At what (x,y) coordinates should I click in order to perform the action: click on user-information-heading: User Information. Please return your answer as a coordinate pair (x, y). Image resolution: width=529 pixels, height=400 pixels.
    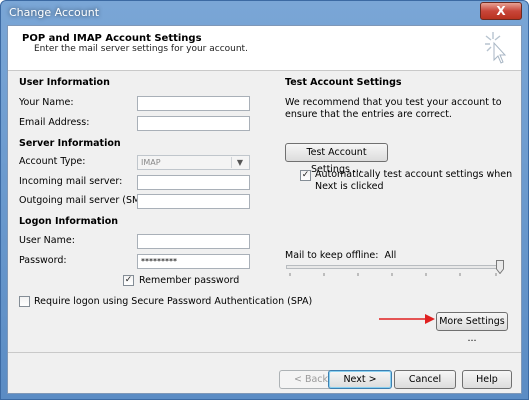
    Looking at the image, I should click on (64, 82).